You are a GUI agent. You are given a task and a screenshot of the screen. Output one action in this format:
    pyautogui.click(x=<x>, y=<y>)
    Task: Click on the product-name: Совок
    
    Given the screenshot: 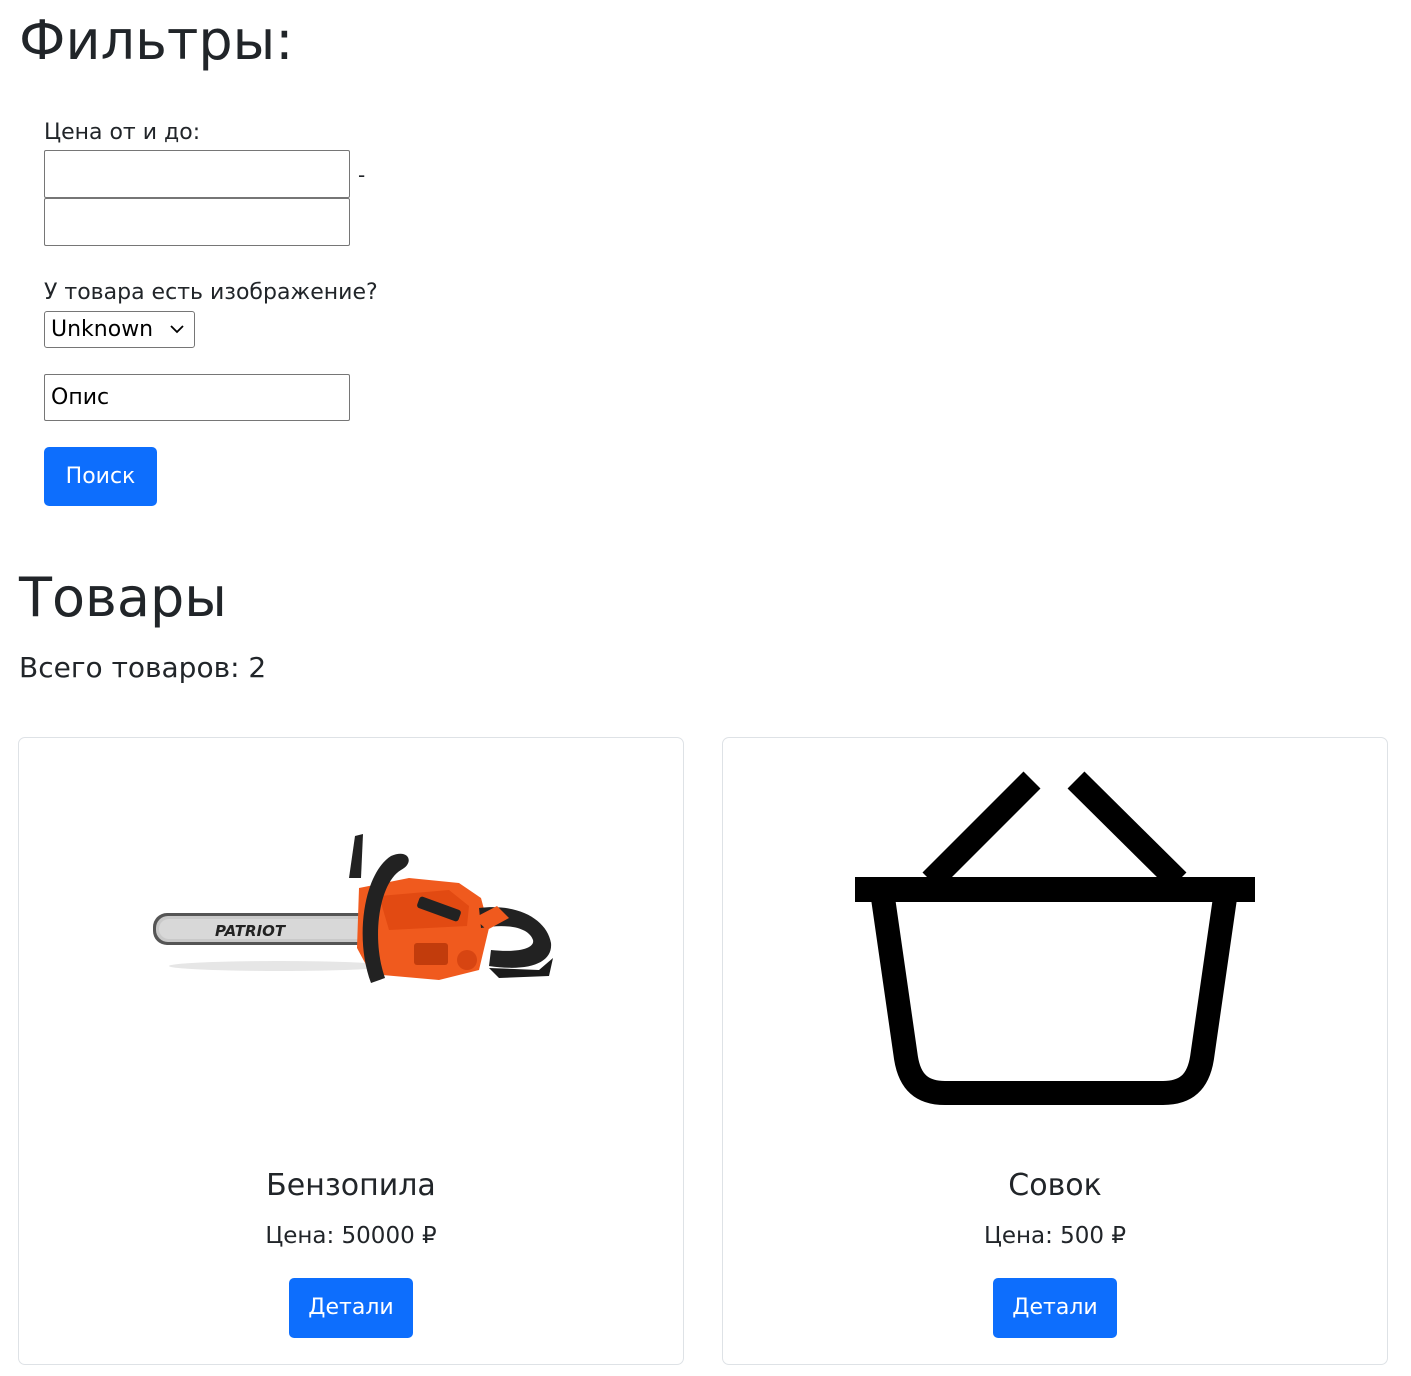 What is the action you would take?
    pyautogui.click(x=1055, y=1185)
    